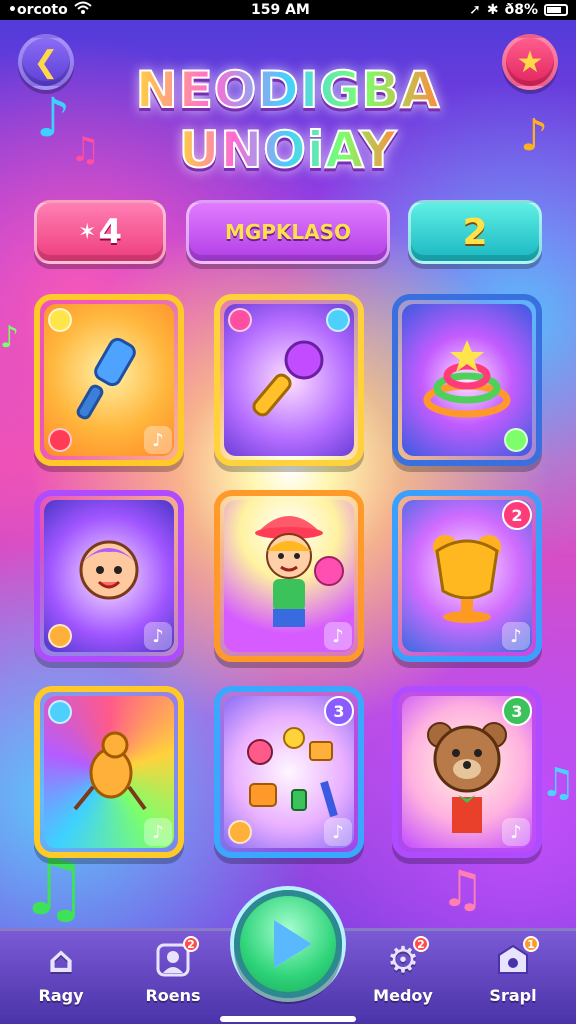 The image size is (576, 1024). I want to click on card-badge: 2, so click(517, 515).